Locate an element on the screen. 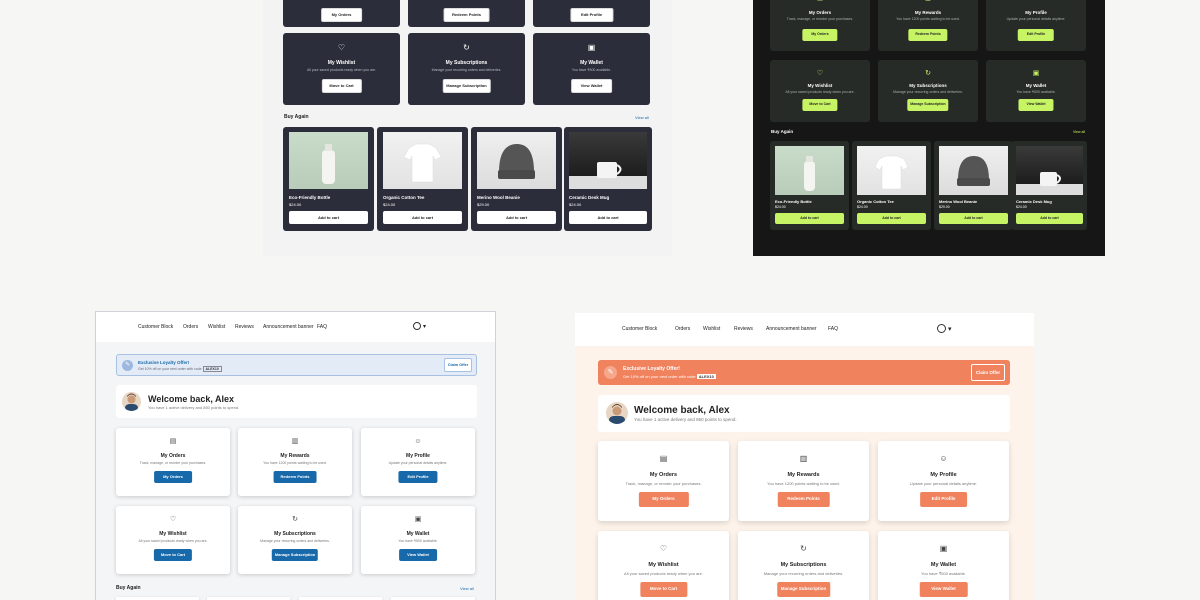 Image resolution: width=1200 pixels, height=600 pixels. refresh-icon: ↻ is located at coordinates (928, 73).